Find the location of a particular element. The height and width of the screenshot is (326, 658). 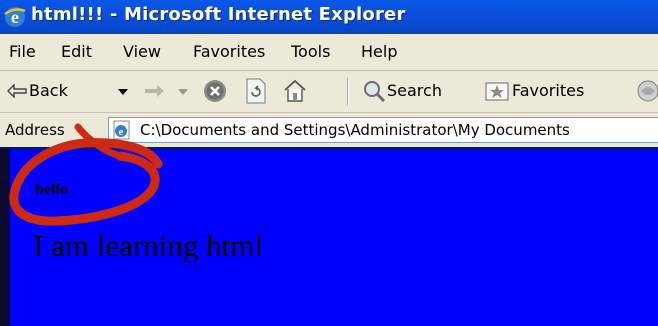

forward-arrow-icon is located at coordinates (155, 91).